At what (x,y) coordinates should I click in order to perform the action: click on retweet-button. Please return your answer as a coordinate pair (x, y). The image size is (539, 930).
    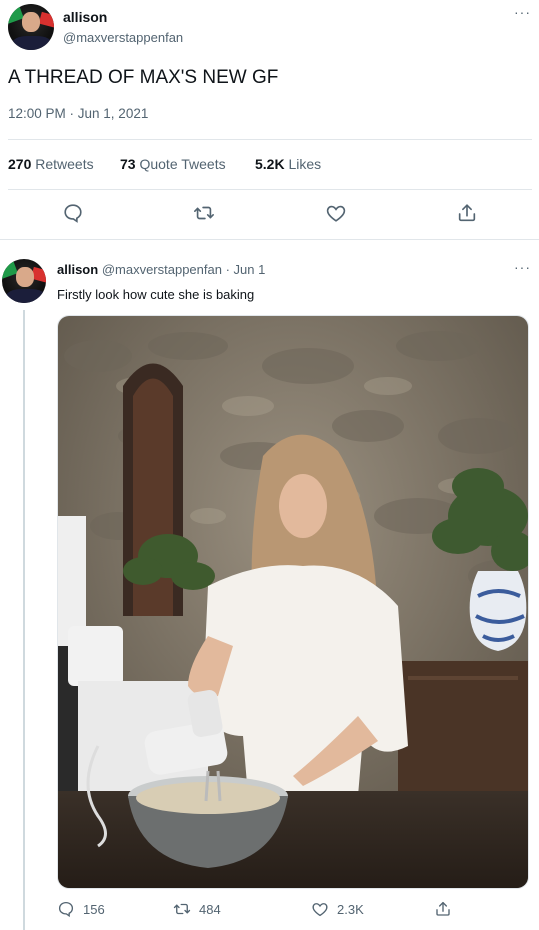
    Looking at the image, I should click on (204, 213).